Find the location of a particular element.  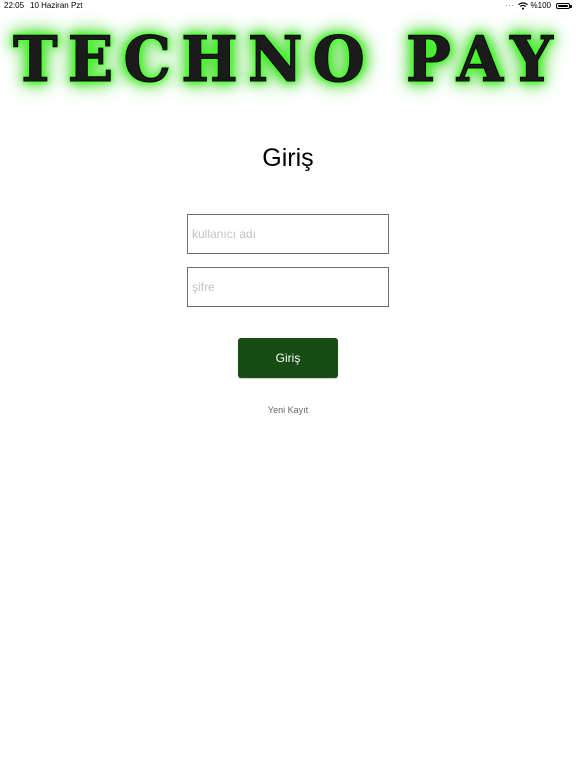

password-input is located at coordinates (288, 287).